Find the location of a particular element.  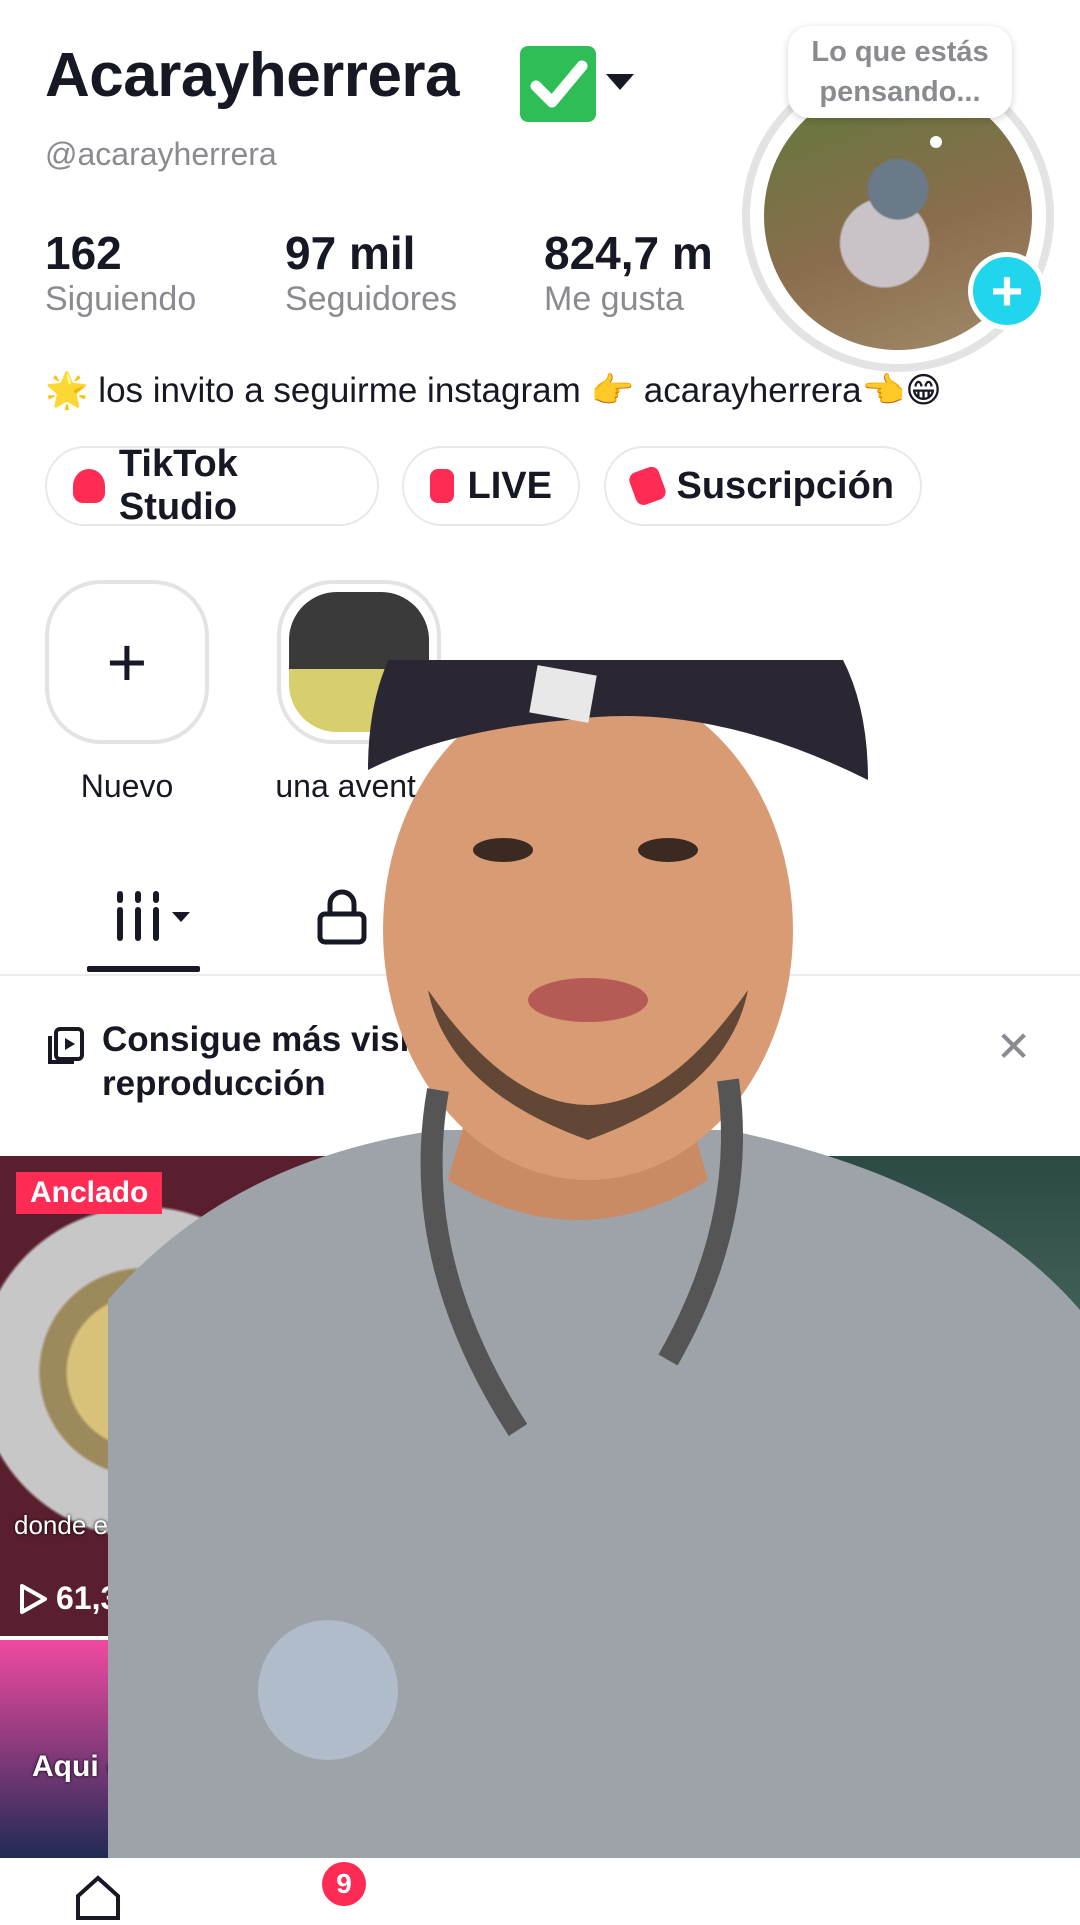

live-icon is located at coordinates (442, 486).